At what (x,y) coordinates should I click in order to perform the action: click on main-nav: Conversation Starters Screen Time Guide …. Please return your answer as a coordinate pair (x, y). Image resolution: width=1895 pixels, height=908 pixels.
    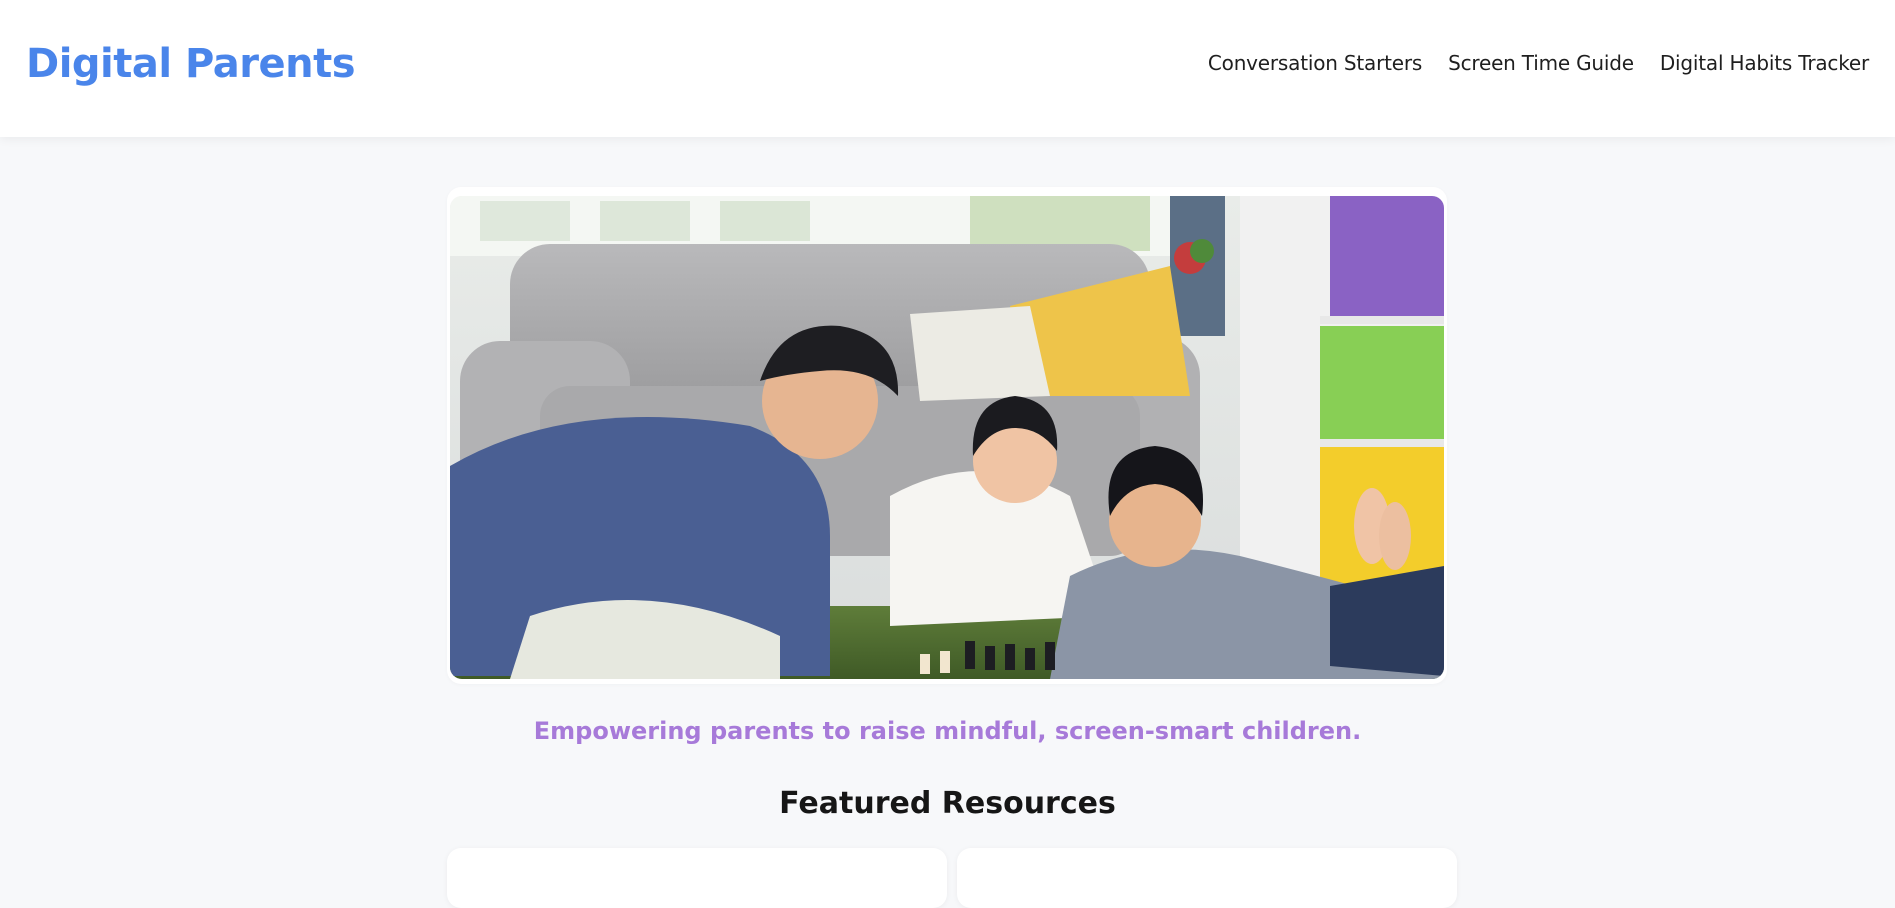
    Looking at the image, I should click on (1538, 63).